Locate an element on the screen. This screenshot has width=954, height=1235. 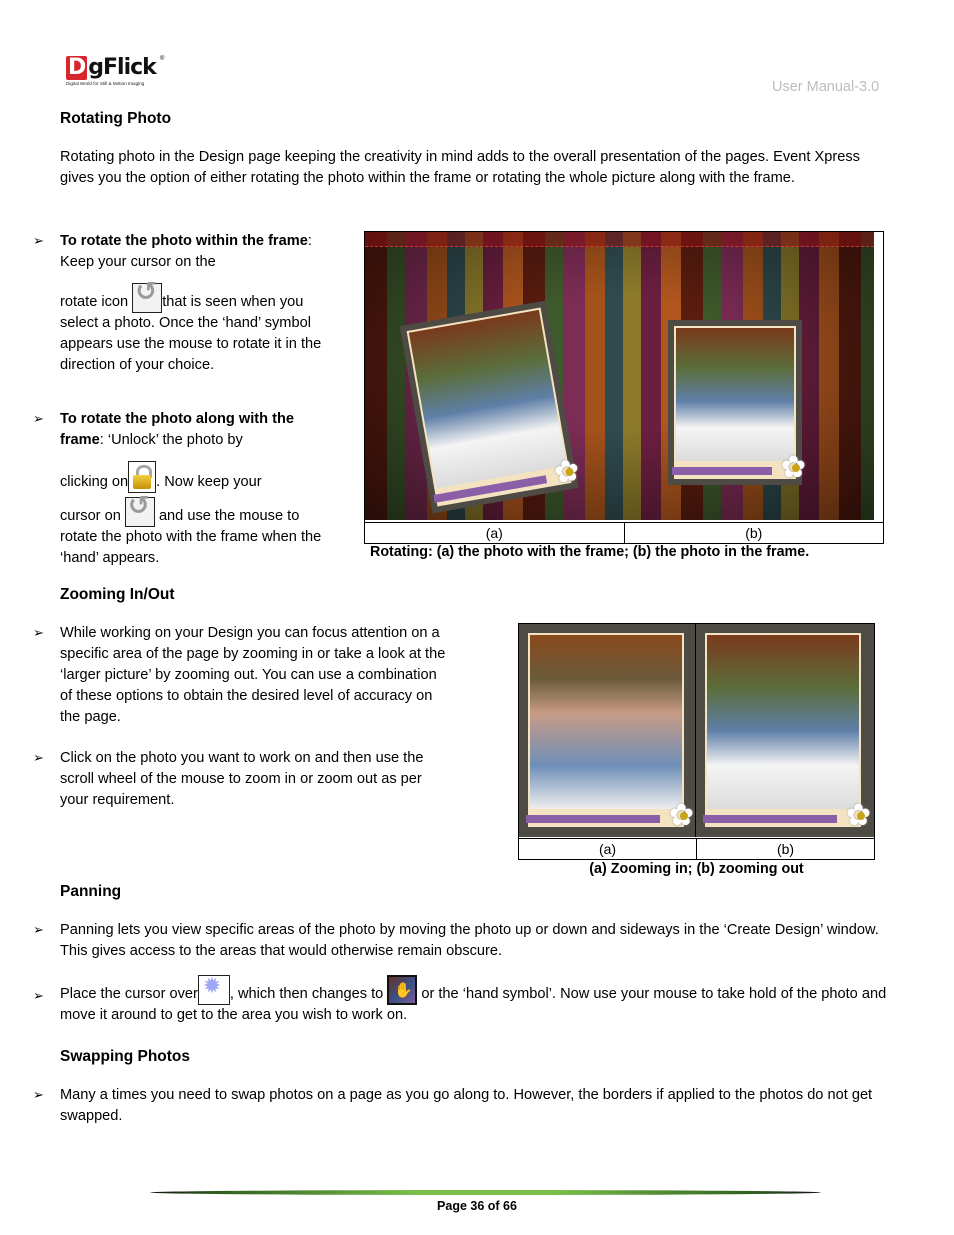
footer-divider is located at coordinates (485, 1192).